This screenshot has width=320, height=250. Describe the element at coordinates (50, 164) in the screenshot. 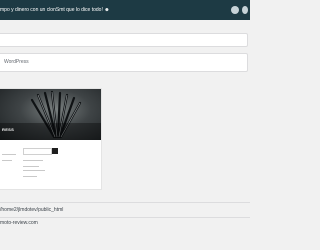

I see `theme-preview-content` at that location.